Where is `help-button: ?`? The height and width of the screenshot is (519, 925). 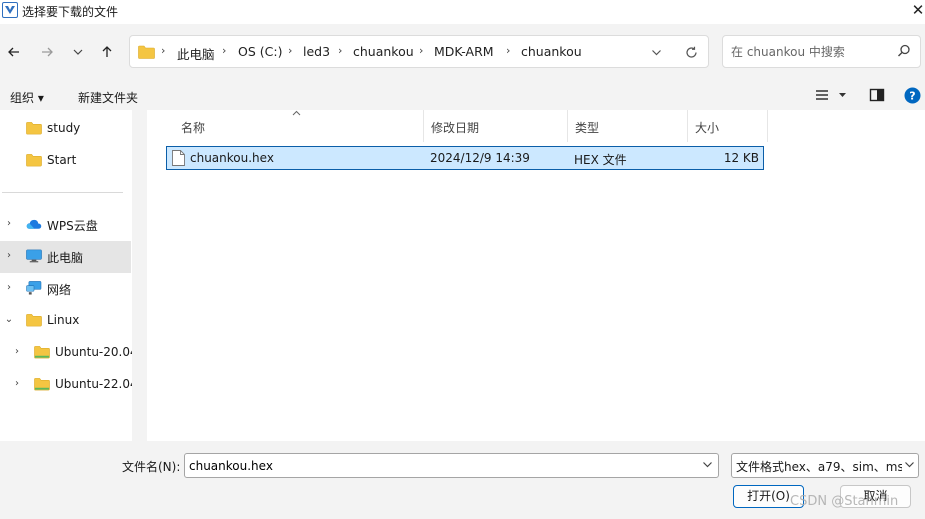 help-button: ? is located at coordinates (912, 97).